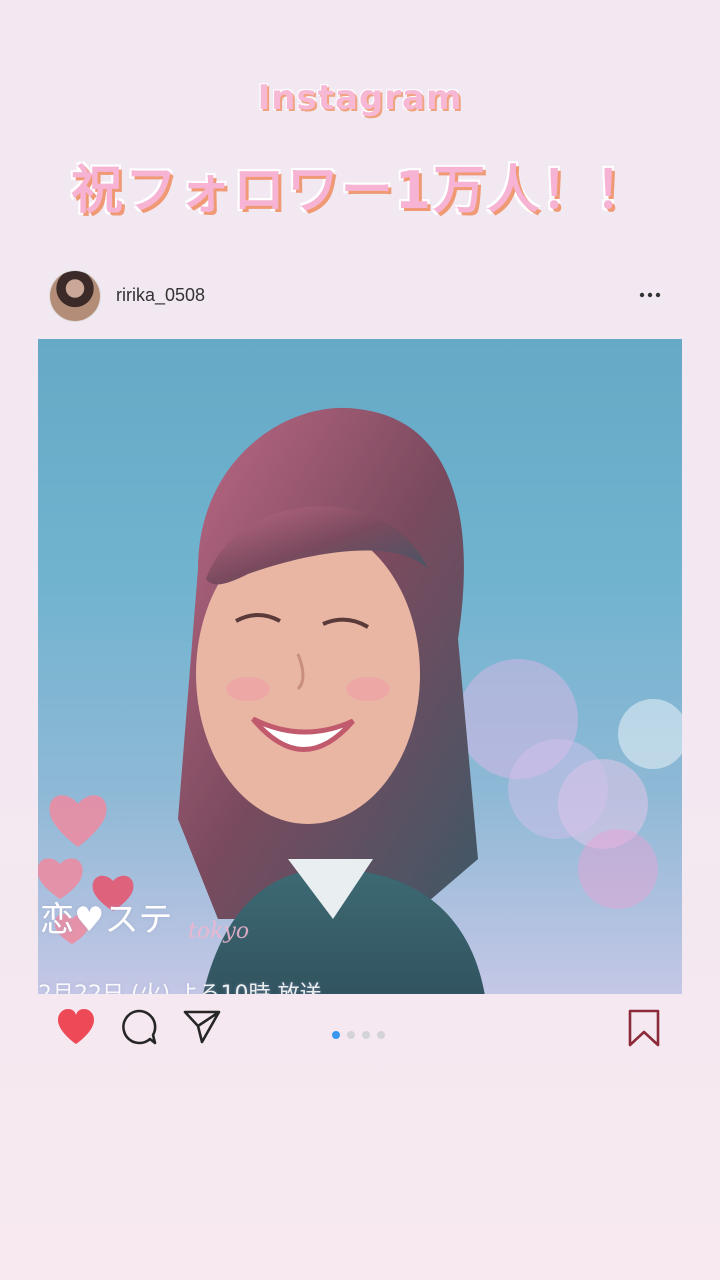 The width and height of the screenshot is (720, 1280). I want to click on post-actions, so click(360, 1030).